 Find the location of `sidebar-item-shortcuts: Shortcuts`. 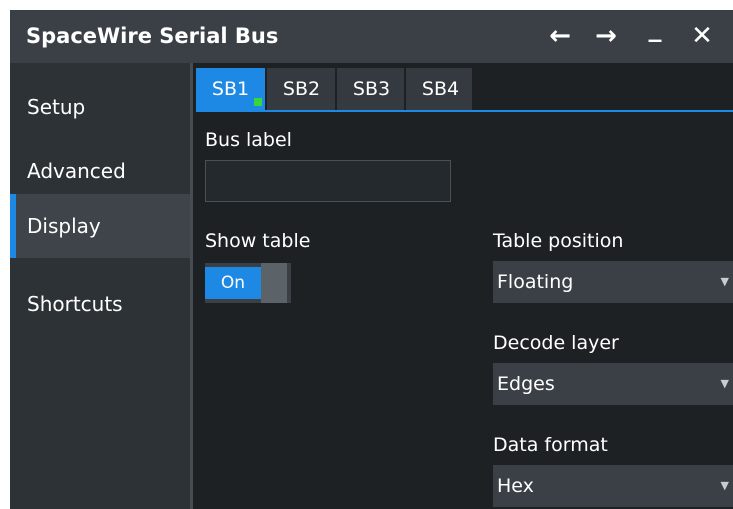

sidebar-item-shortcuts: Shortcuts is located at coordinates (100, 304).